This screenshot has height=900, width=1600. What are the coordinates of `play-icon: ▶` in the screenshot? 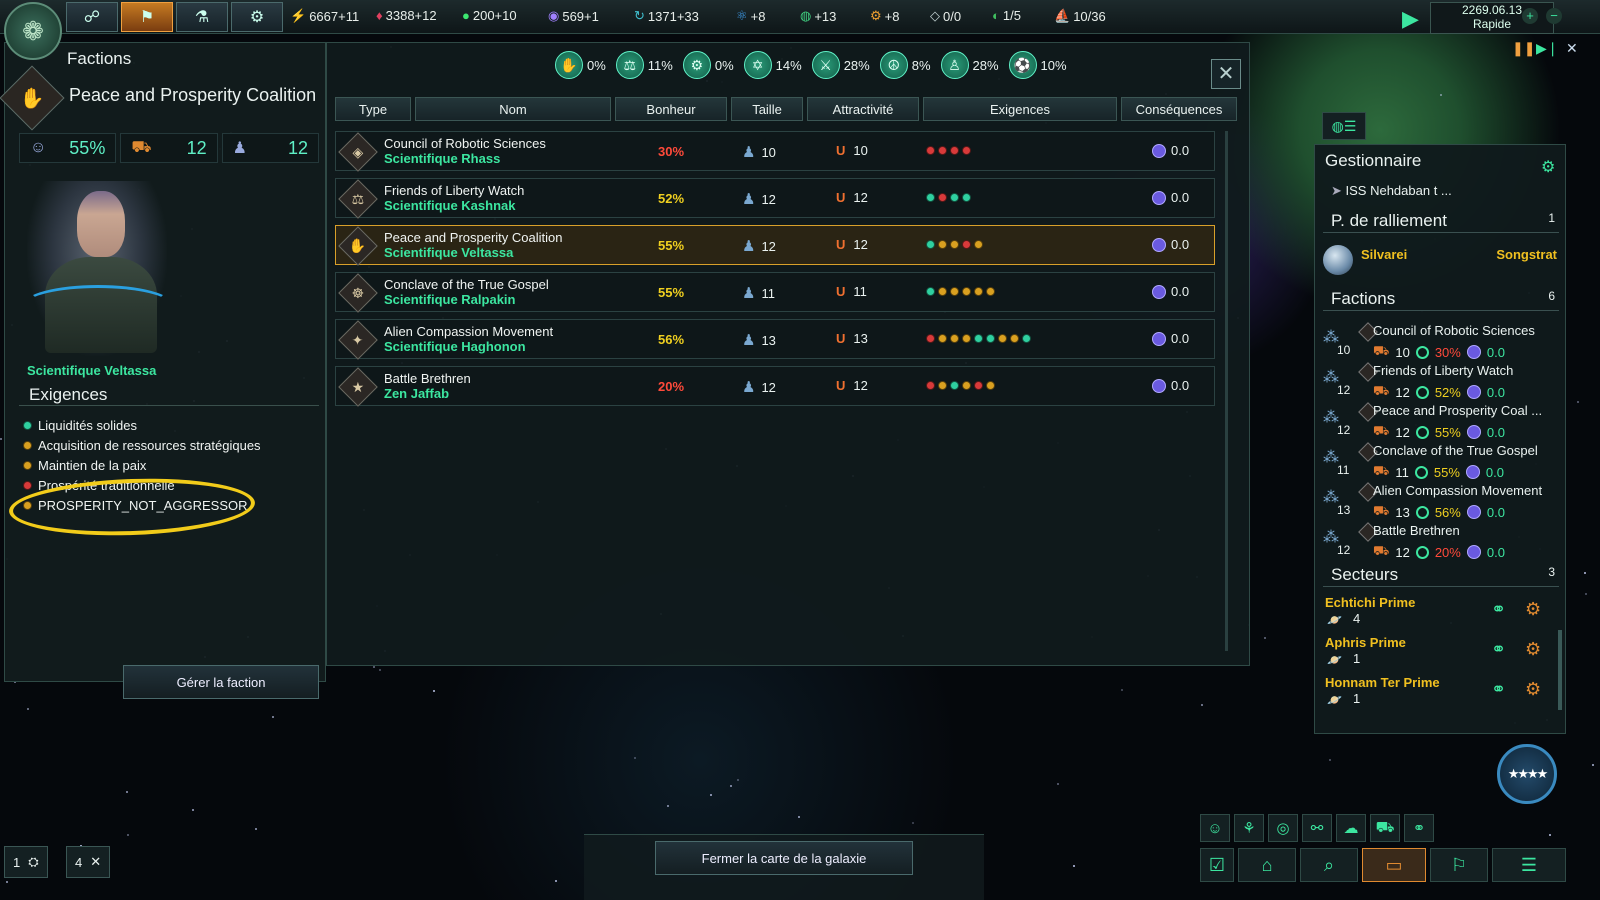 It's located at (1410, 19).